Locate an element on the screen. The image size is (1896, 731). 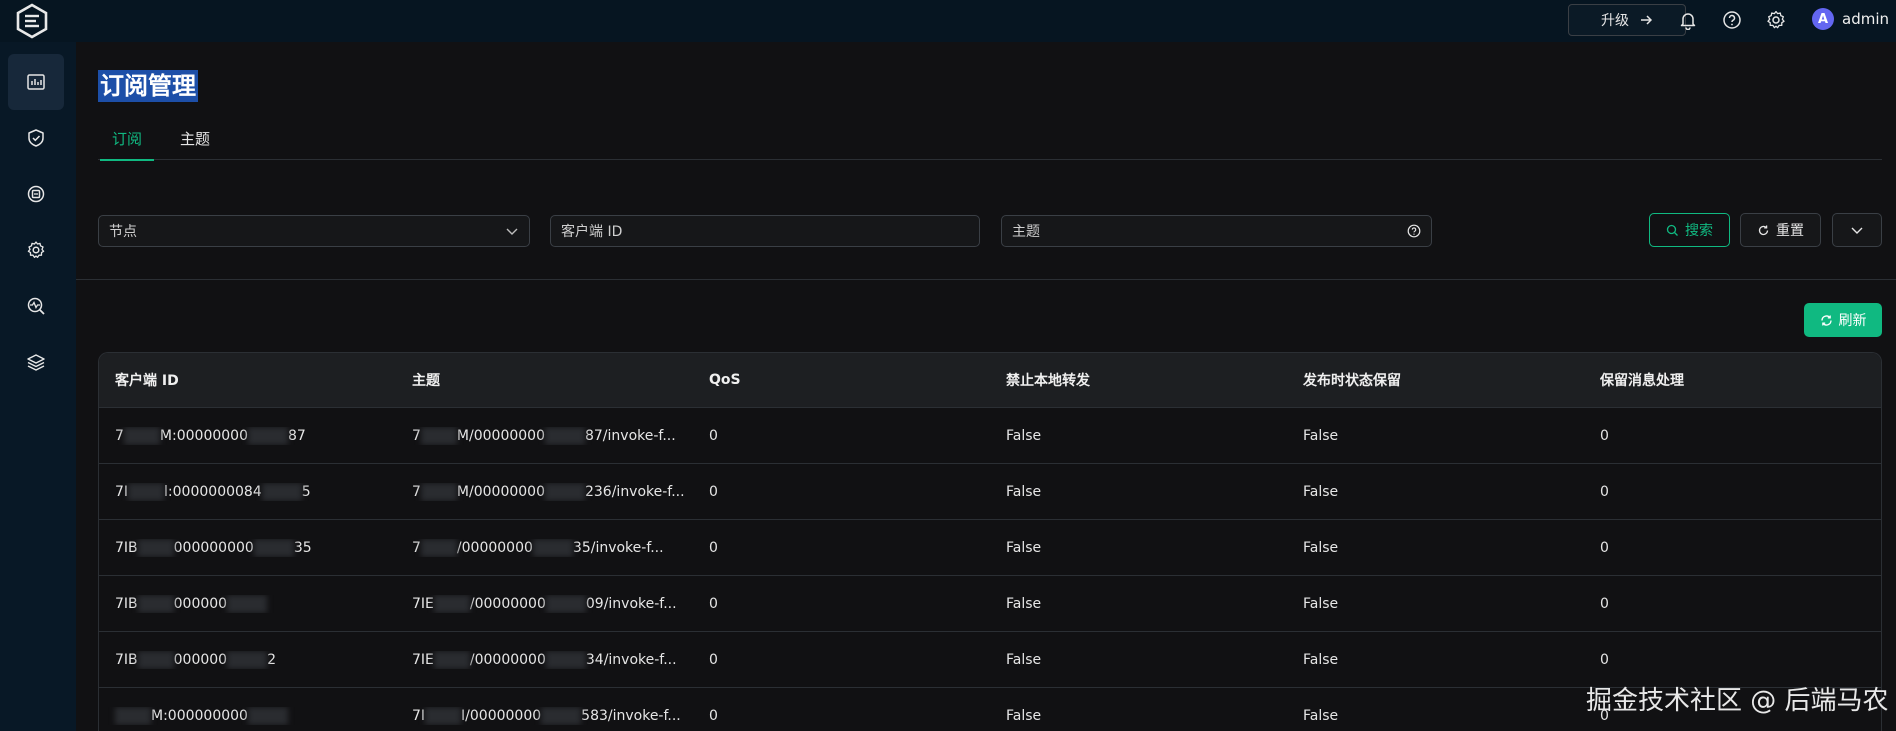
sidebar-item-diagnose is located at coordinates (36, 306).